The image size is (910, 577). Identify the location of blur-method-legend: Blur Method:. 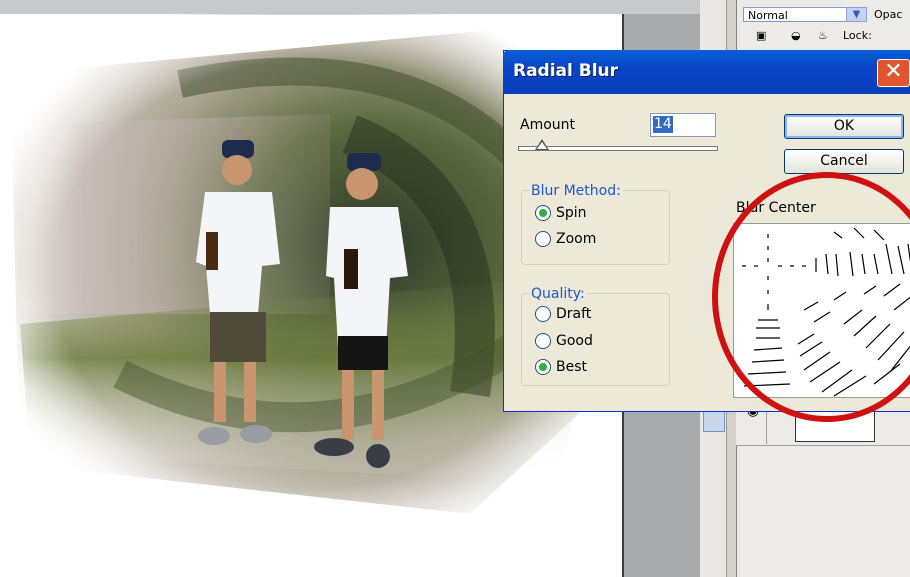
(576, 191).